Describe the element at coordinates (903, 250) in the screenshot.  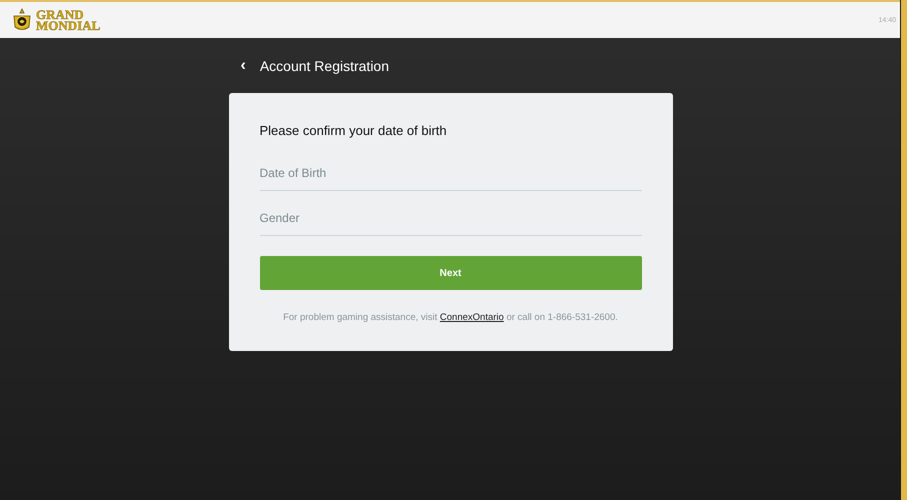
I see `scrollbar` at that location.